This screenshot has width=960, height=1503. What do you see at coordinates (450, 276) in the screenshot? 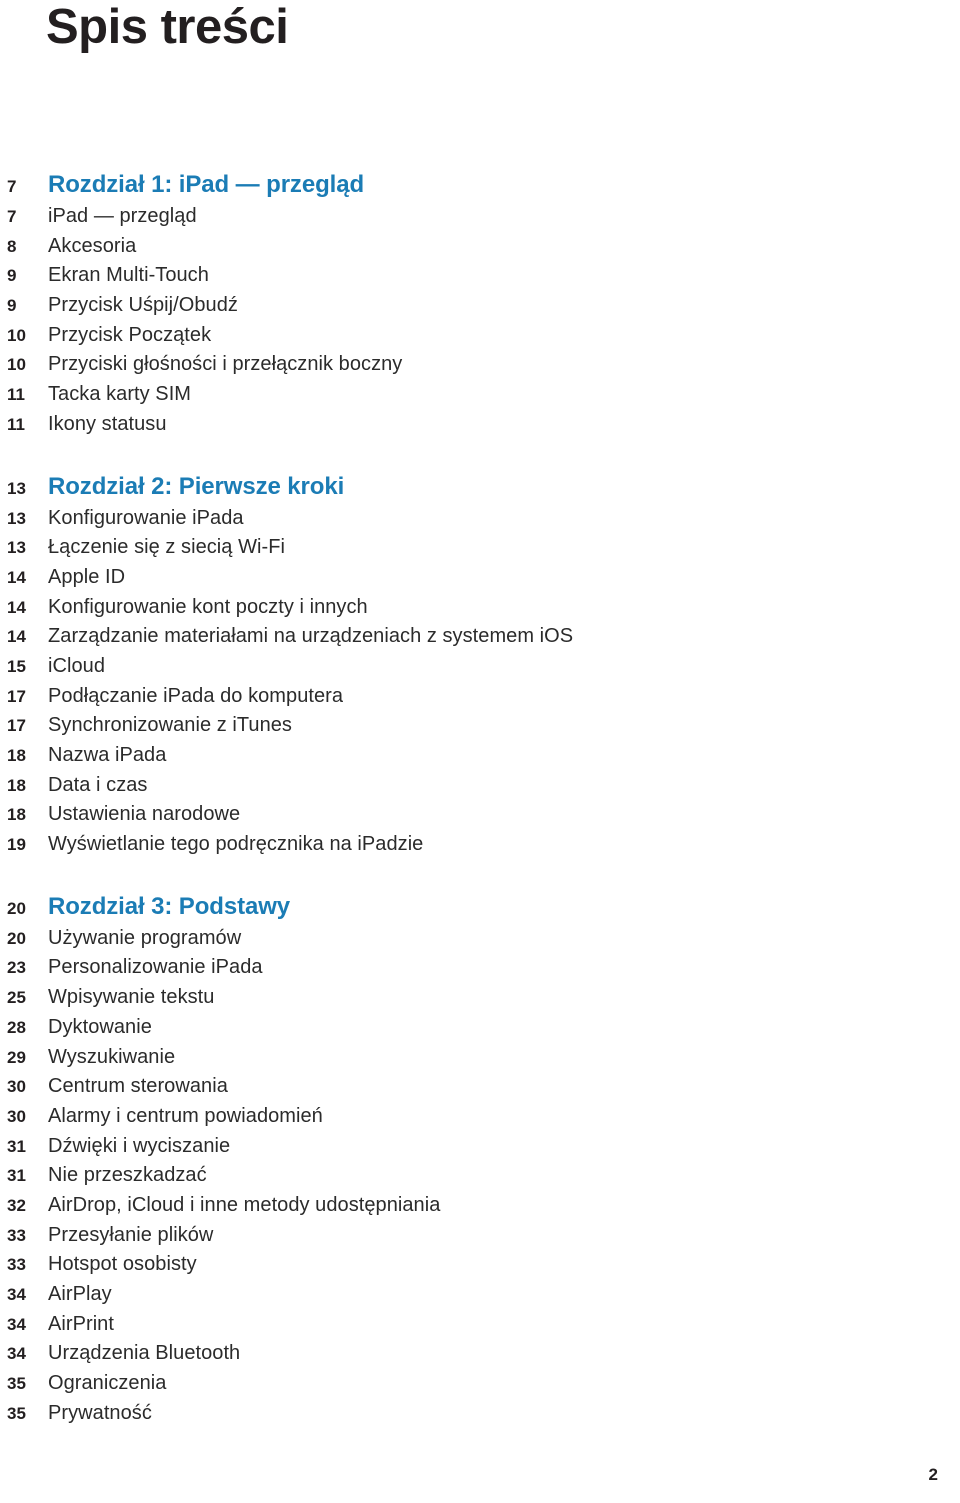
I see `toc-entry-row: 9 Ekran Multi-Touch` at bounding box center [450, 276].